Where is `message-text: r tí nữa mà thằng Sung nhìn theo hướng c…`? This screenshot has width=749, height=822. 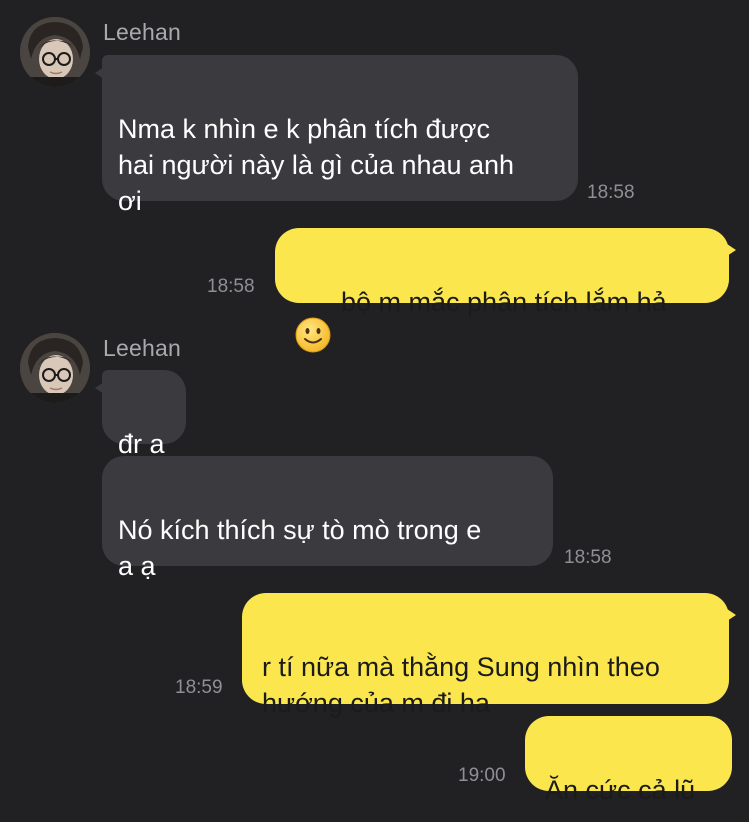 message-text: r tí nữa mà thằng Sung nhìn theo hướng c… is located at coordinates (461, 685).